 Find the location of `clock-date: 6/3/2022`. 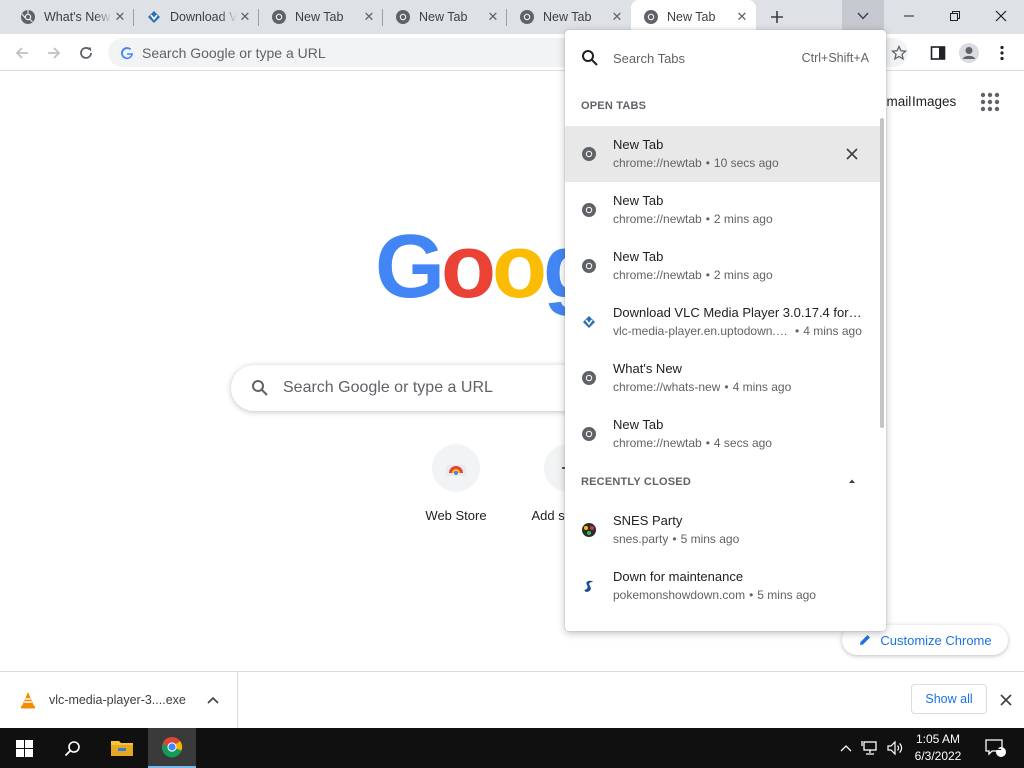

clock-date: 6/3/2022 is located at coordinates (938, 756).